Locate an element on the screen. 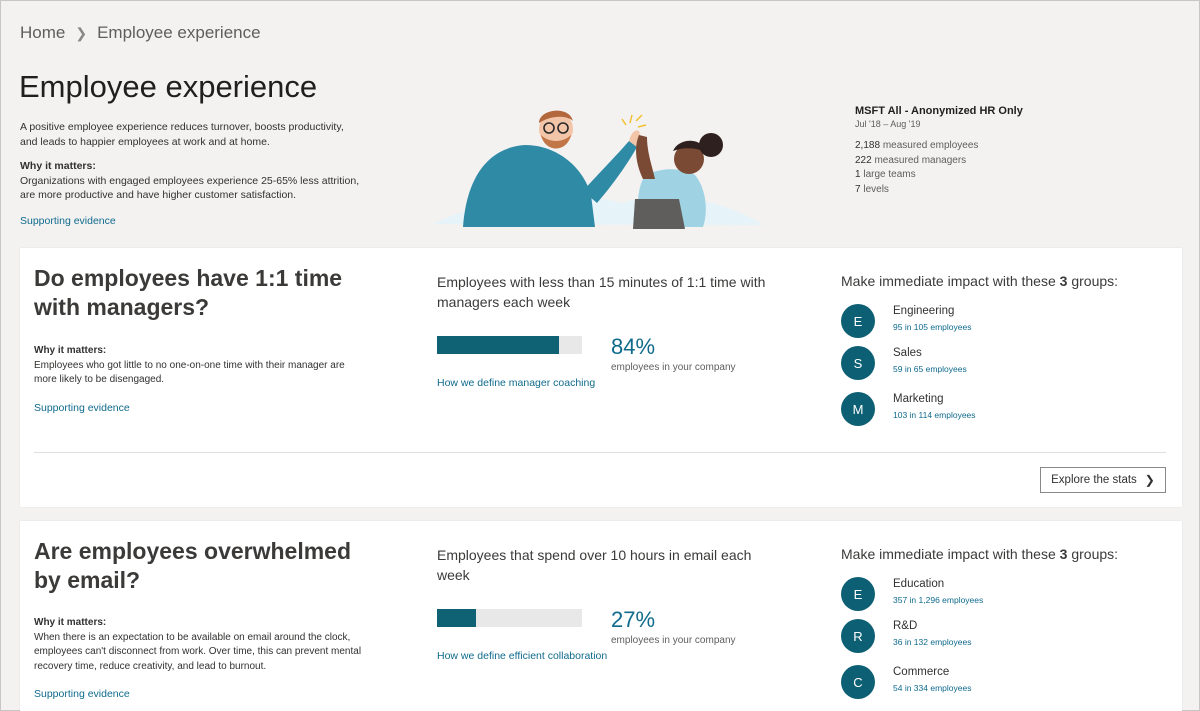 This screenshot has width=1200, height=711. group-count: 95 in 105 employees is located at coordinates (932, 327).